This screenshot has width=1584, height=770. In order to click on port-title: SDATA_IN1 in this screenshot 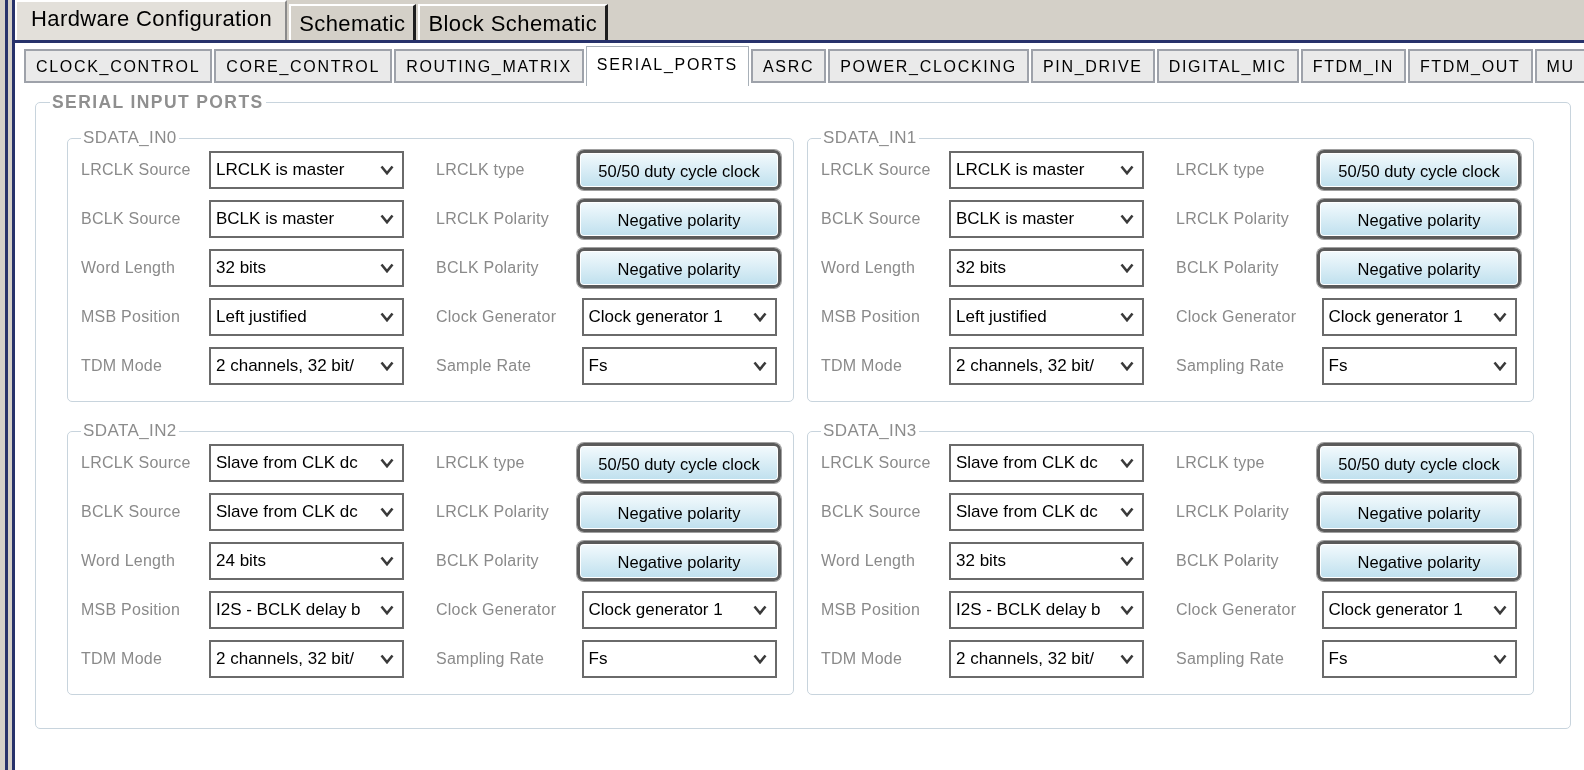, I will do `click(870, 138)`.